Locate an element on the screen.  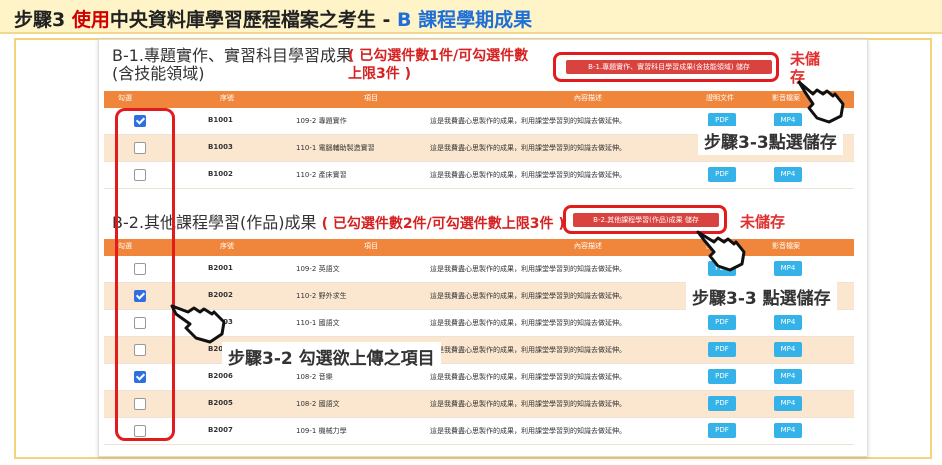
page-header: 步驟3 使用中央資料庫學習歷程檔案之考生 - B 課程學期成果 is located at coordinates (471, 17).